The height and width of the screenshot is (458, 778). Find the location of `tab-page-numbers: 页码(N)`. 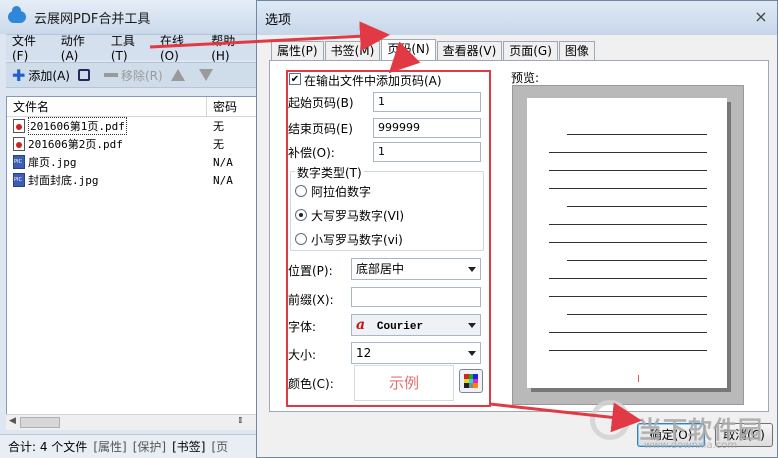

tab-page-numbers: 页码(N) is located at coordinates (408, 50).